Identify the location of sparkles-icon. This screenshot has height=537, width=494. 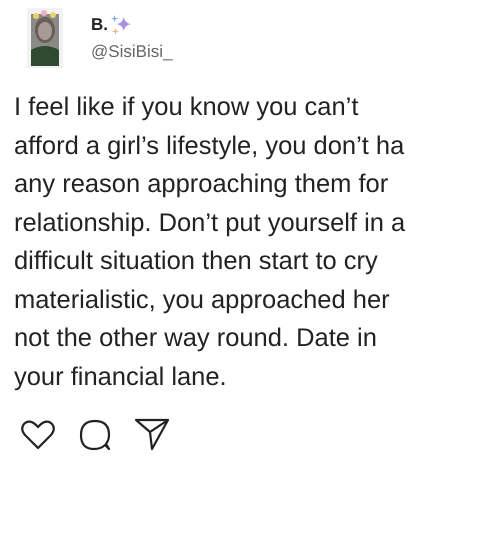
(121, 25).